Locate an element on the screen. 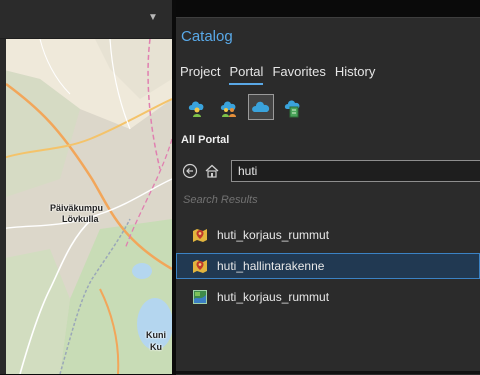 Image resolution: width=480 pixels, height=375 pixels. search-row is located at coordinates (330, 171).